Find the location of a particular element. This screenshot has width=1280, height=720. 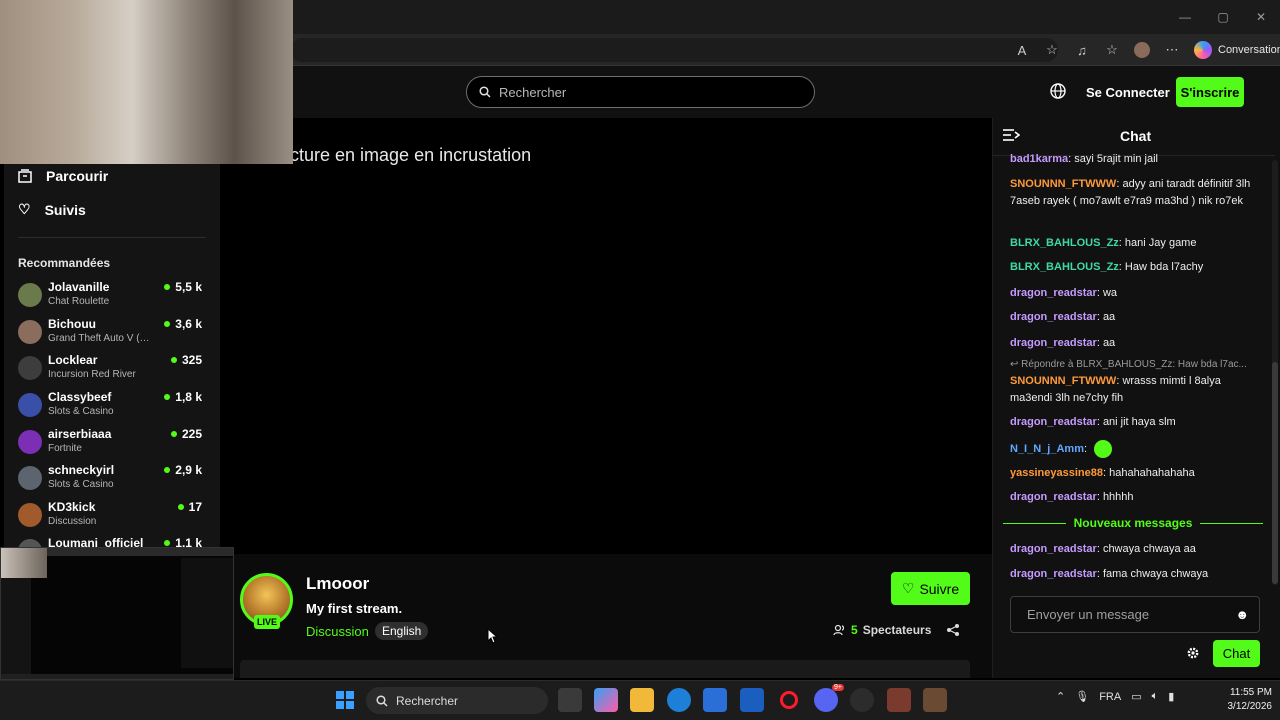

recommended-channel: Locklear Incursion Red River 325 is located at coordinates (111, 369).